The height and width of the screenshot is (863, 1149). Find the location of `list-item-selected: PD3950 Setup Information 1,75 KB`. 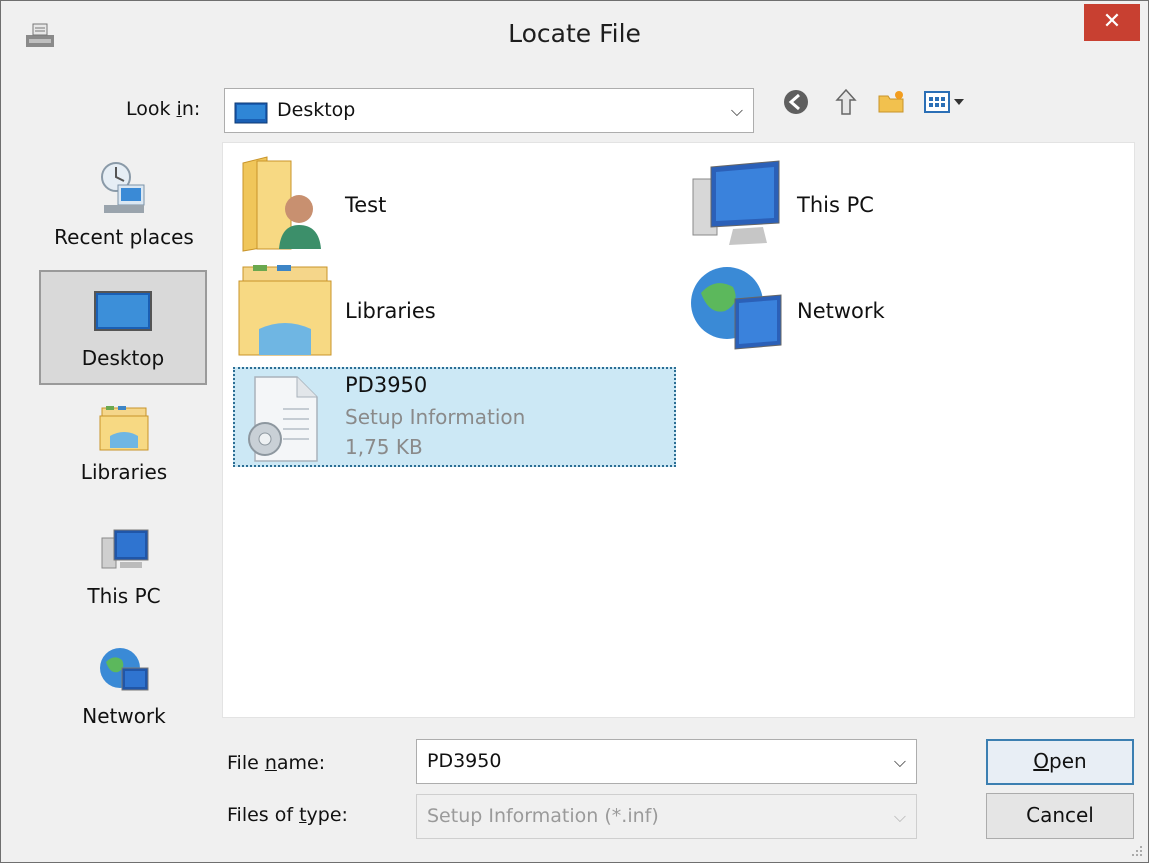

list-item-selected: PD3950 Setup Information 1,75 KB is located at coordinates (454, 417).